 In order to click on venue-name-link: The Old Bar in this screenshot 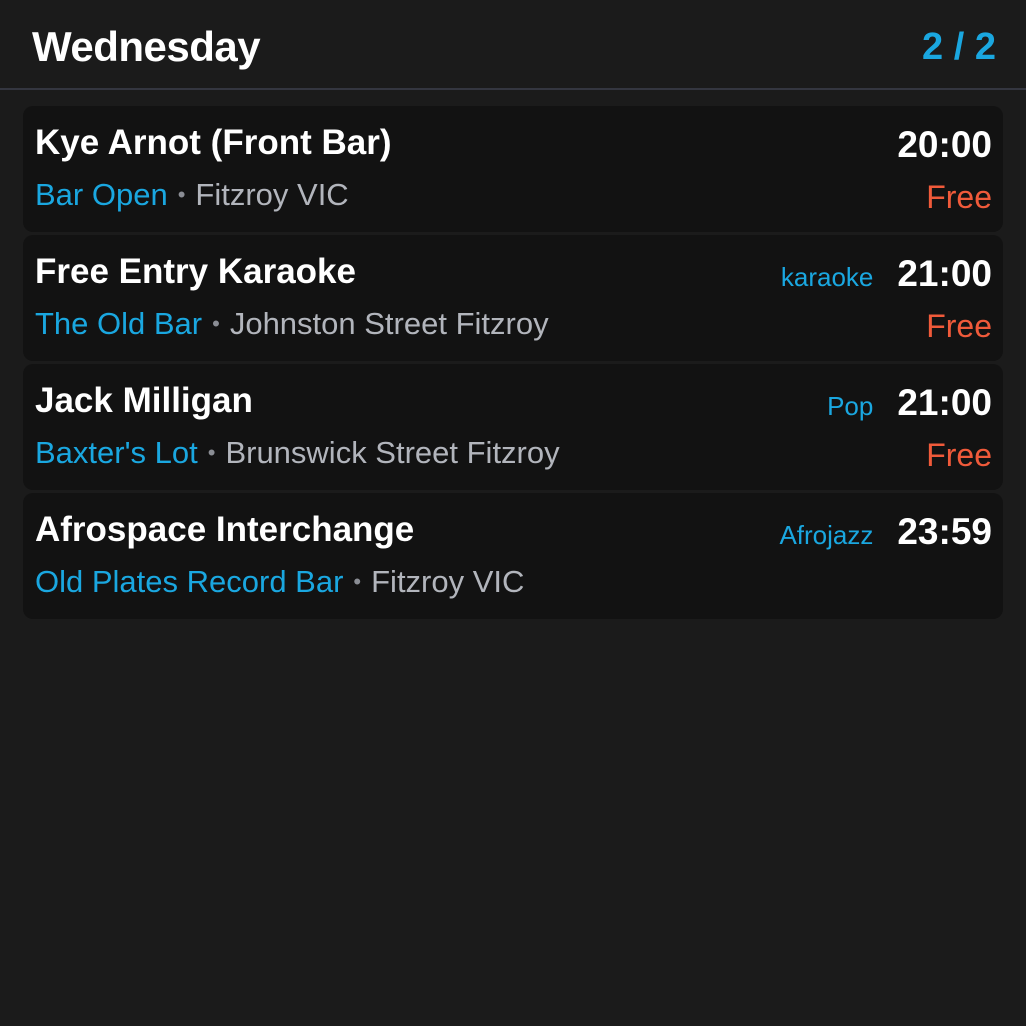, I will do `click(118, 323)`.